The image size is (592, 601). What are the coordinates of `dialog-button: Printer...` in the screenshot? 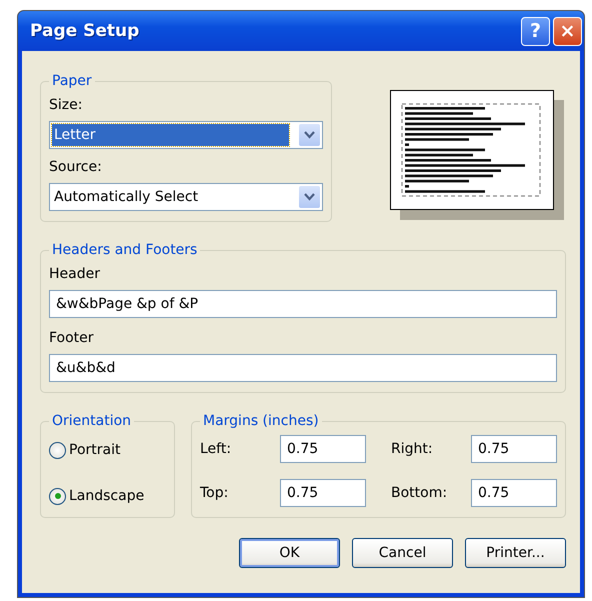 It's located at (515, 553).